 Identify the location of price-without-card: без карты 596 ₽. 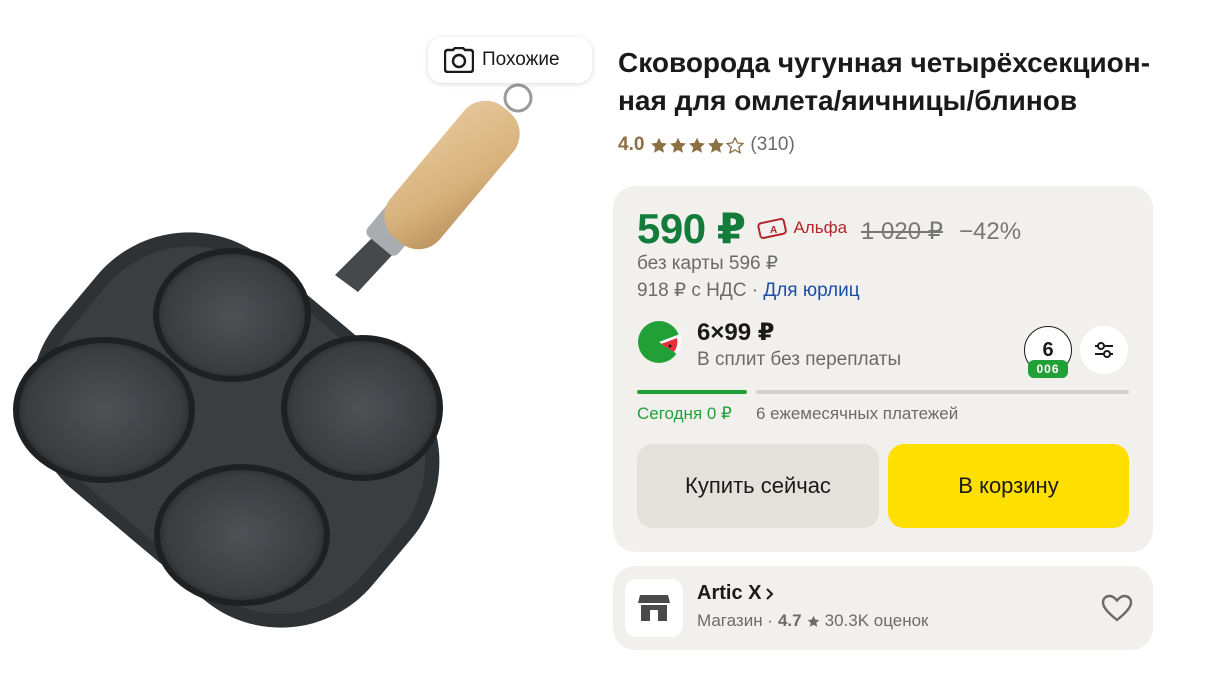
(707, 263).